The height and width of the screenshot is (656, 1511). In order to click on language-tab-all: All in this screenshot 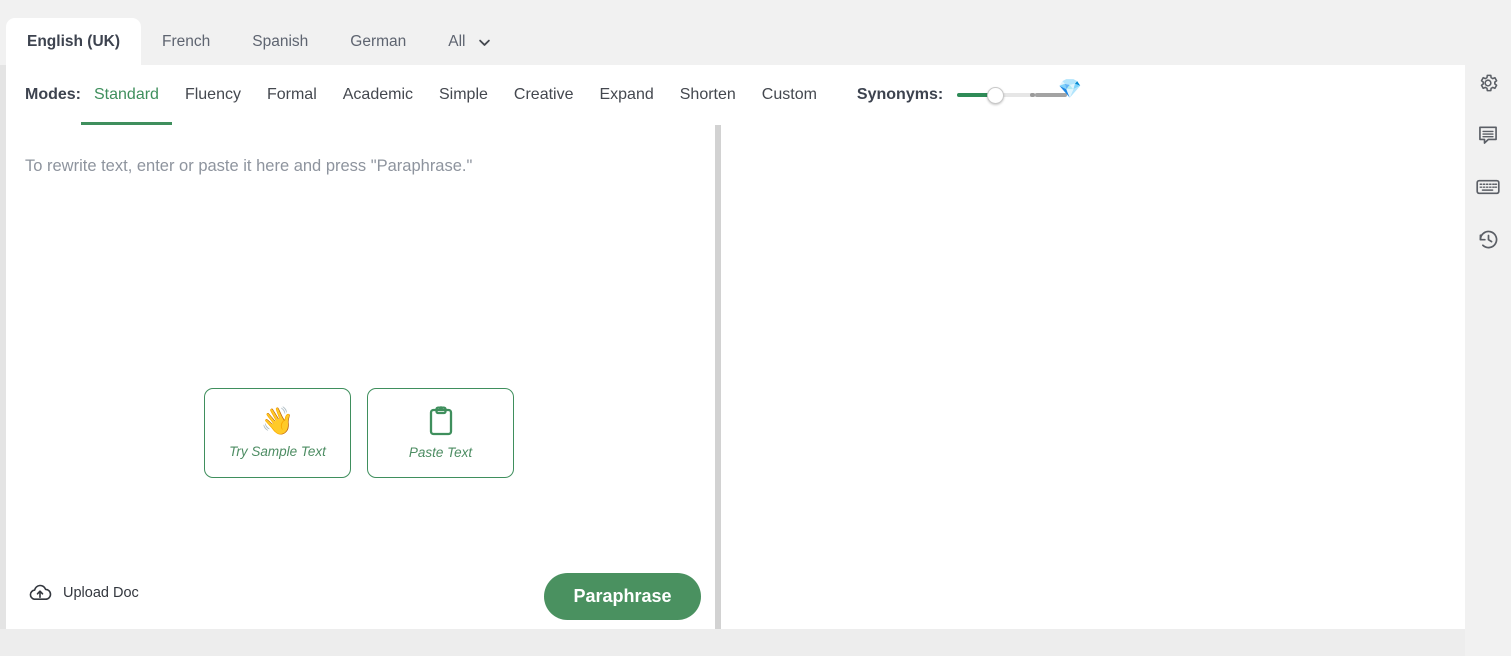, I will do `click(464, 41)`.